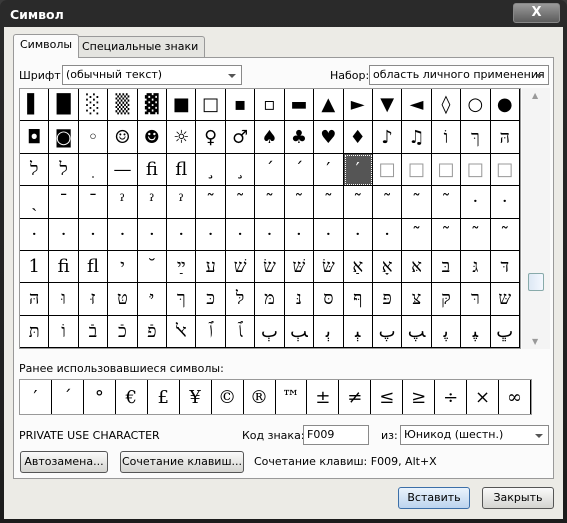 The width and height of the screenshot is (567, 523). Describe the element at coordinates (515, 397) in the screenshot. I see `recent-symbol-cell: ∞` at that location.